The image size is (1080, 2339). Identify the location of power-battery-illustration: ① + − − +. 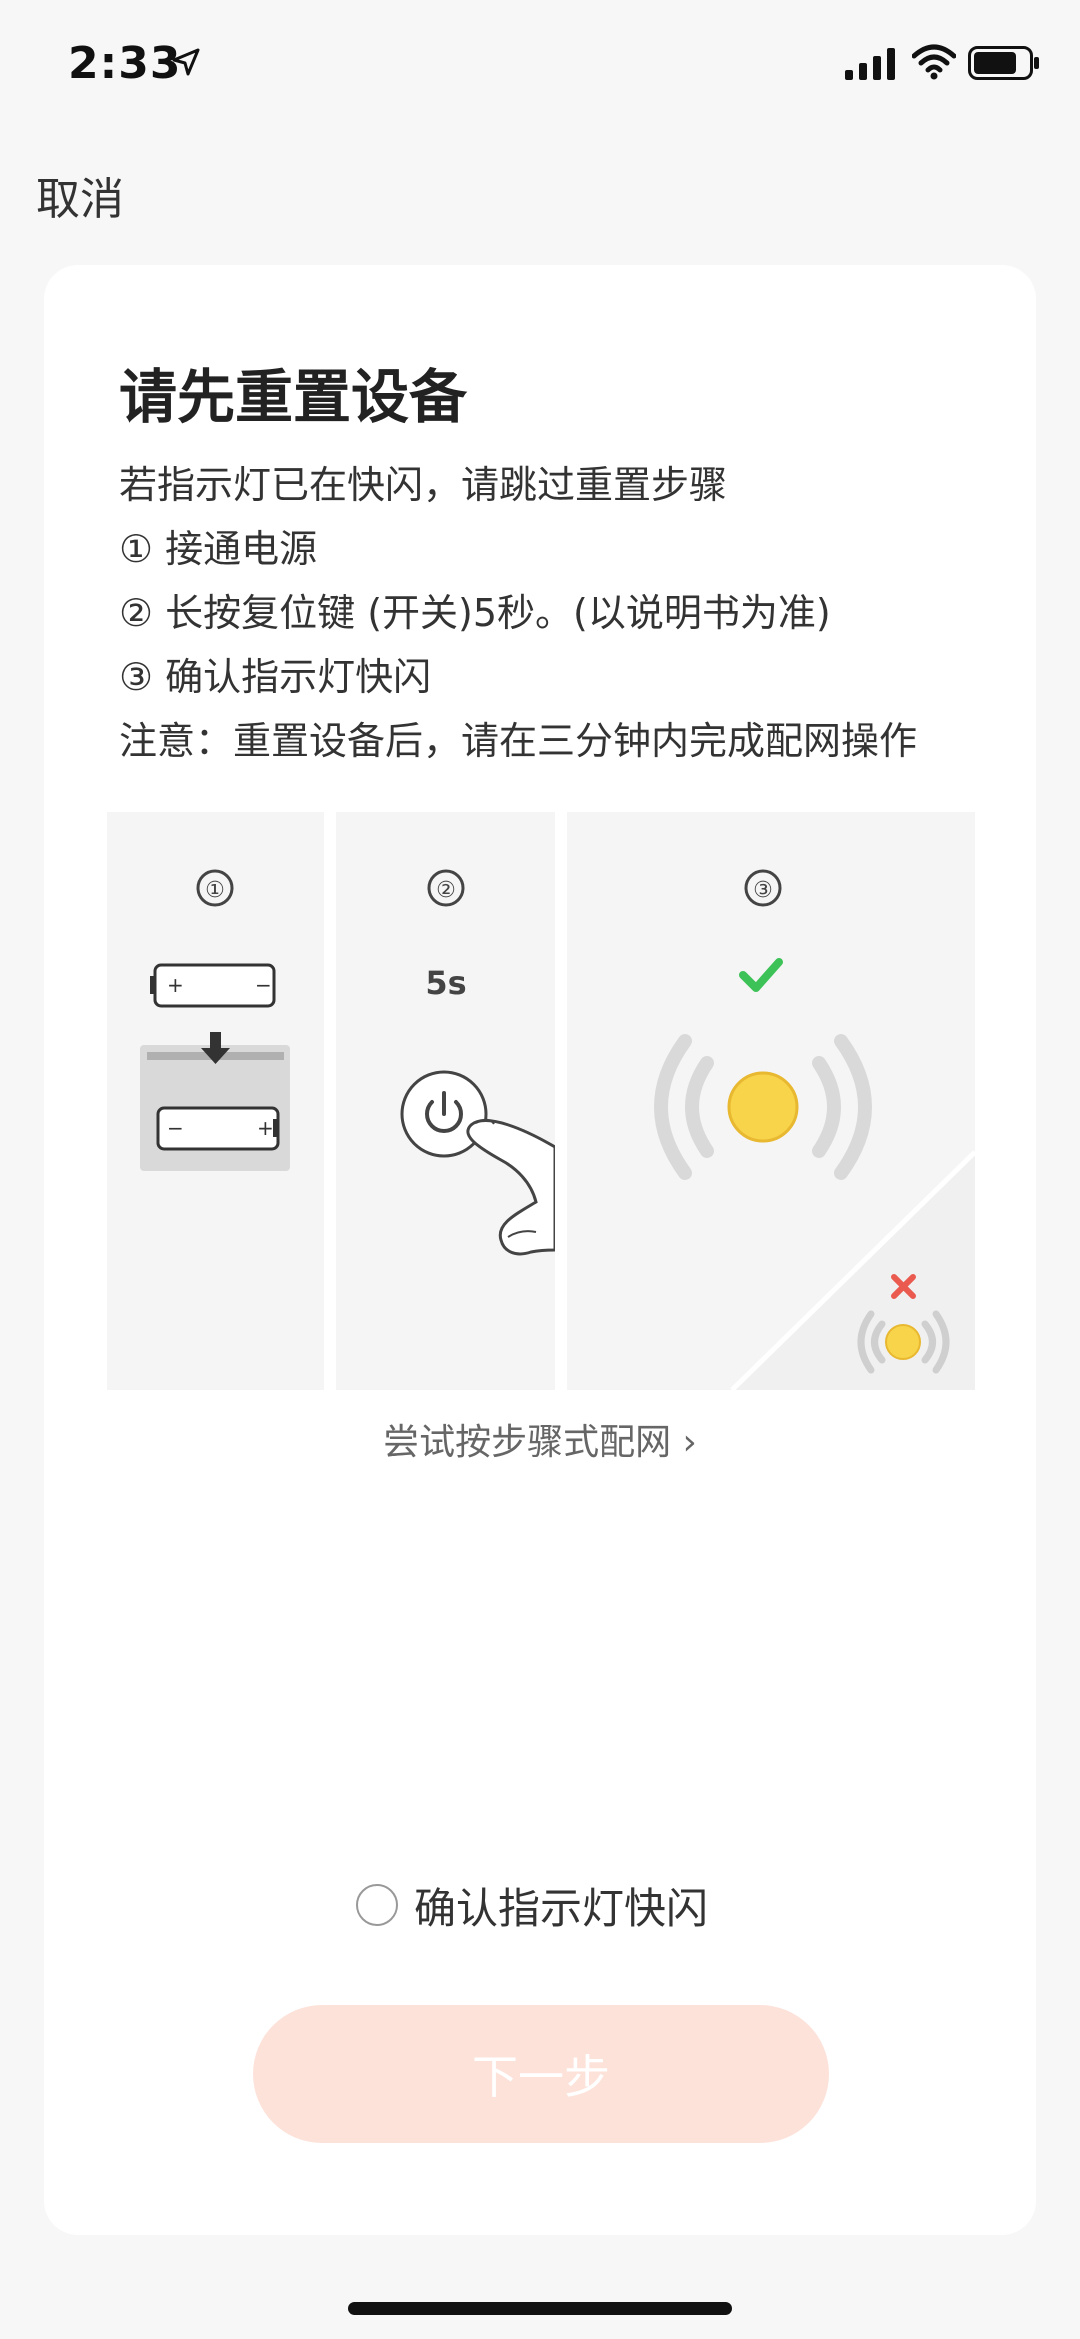
(215, 1020).